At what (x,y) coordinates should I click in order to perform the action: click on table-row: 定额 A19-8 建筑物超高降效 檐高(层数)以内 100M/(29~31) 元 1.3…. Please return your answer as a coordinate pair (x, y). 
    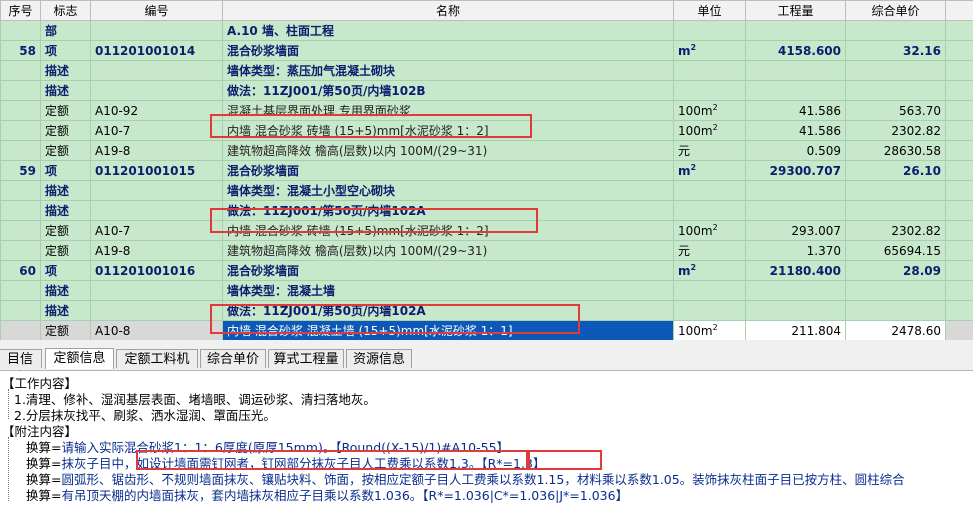
    Looking at the image, I should click on (486, 250).